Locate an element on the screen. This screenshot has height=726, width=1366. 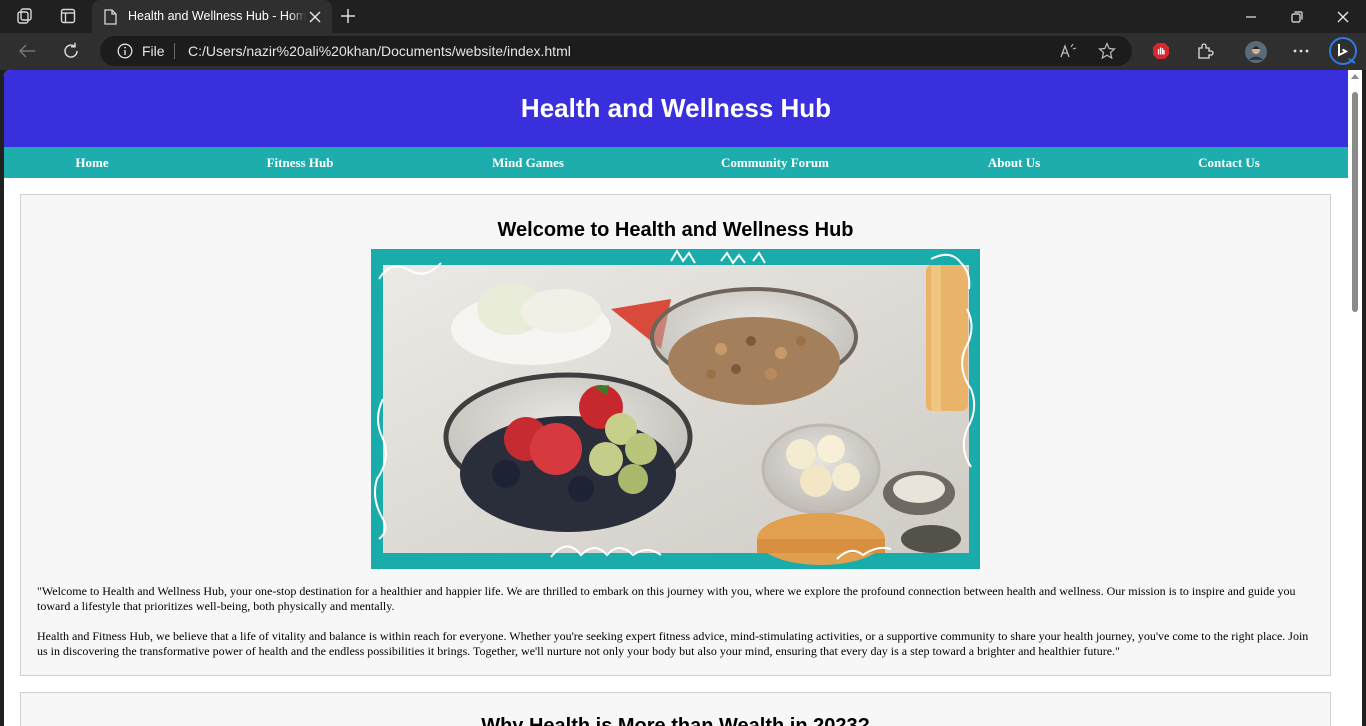
read-aloud-icon is located at coordinates (1068, 51).